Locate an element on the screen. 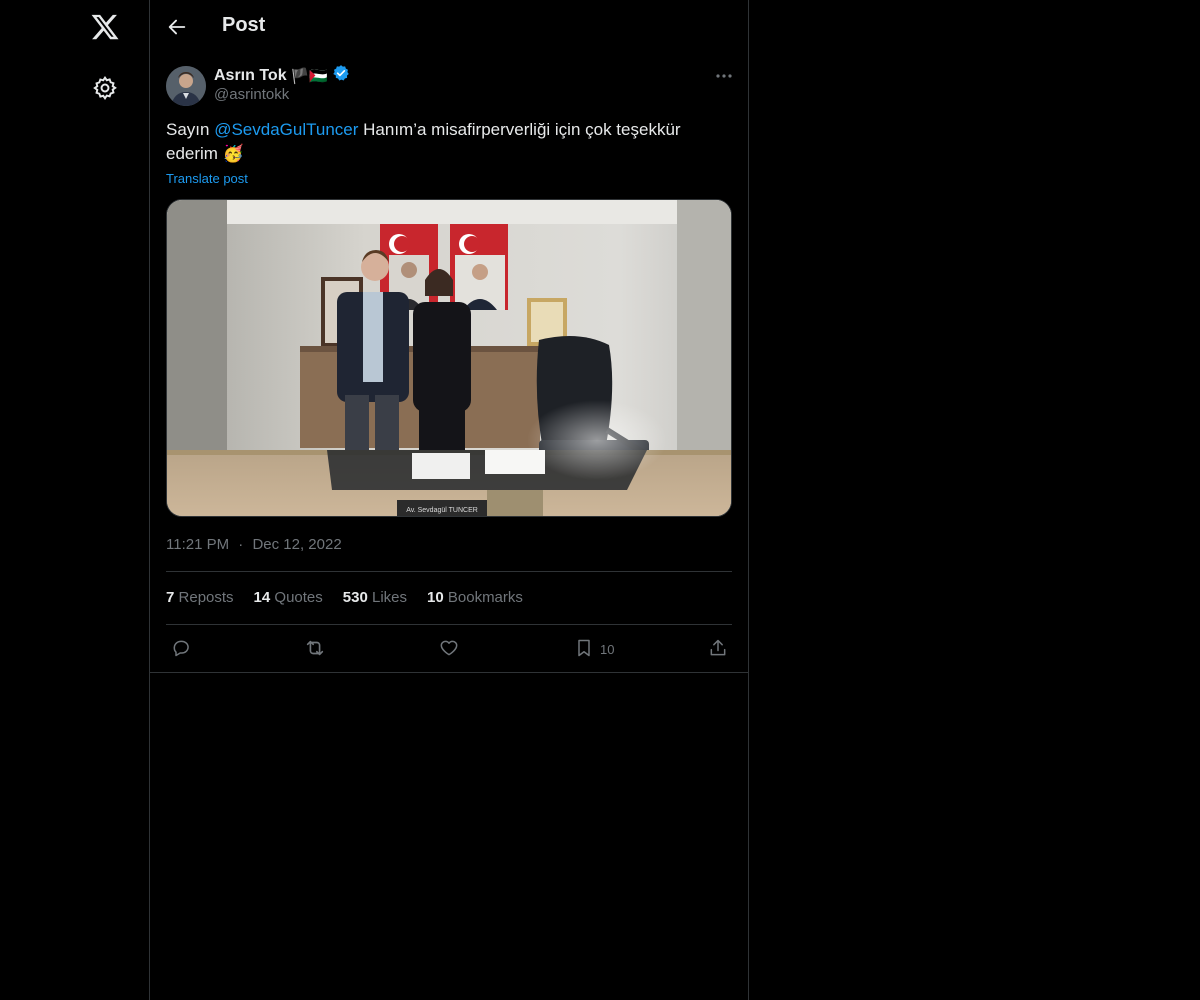  post-timestamp: 11:21 PM · Dec 12, 2022 is located at coordinates (254, 544).